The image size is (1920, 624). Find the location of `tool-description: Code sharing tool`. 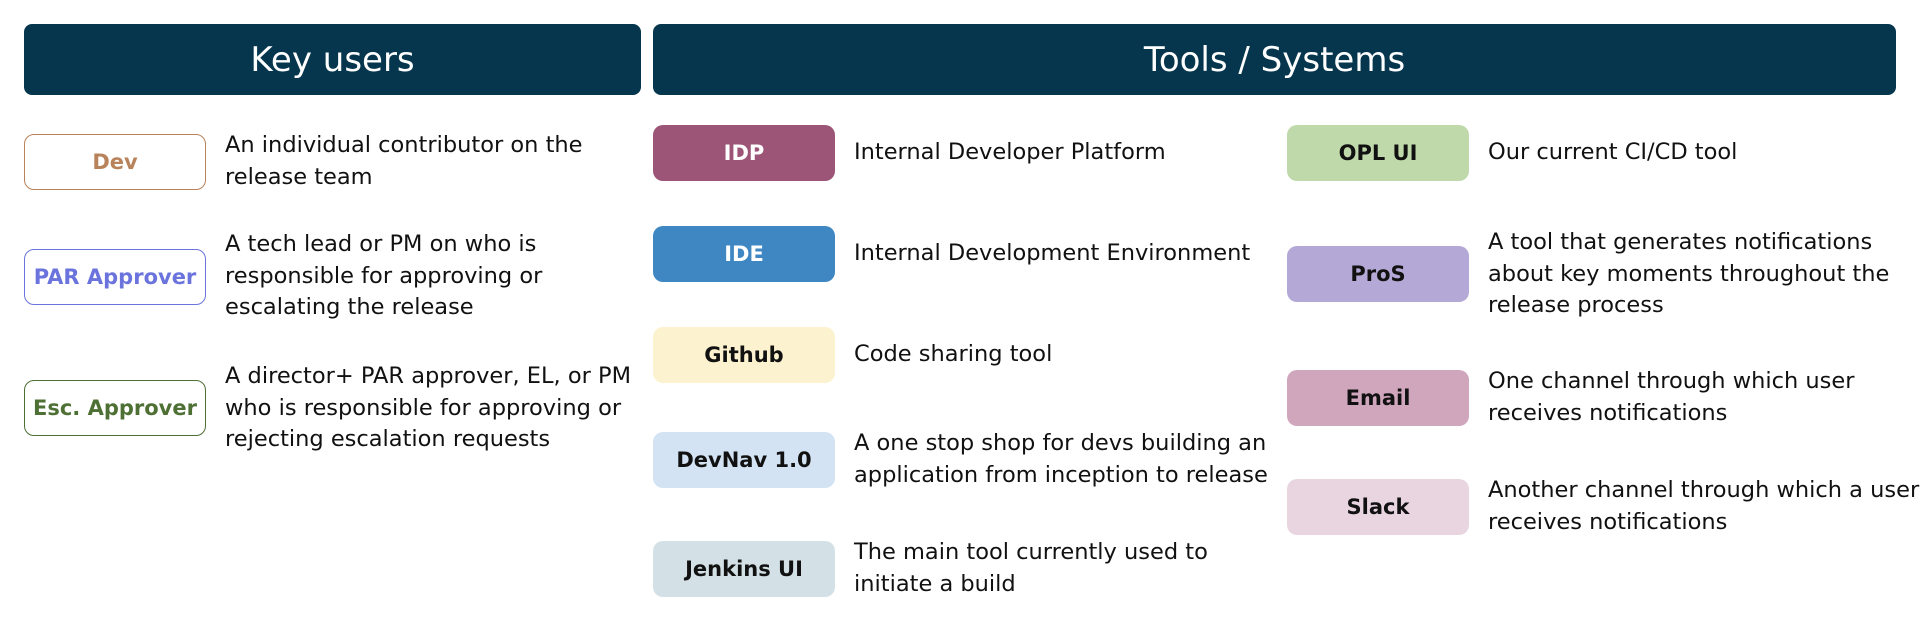

tool-description: Code sharing tool is located at coordinates (953, 354).